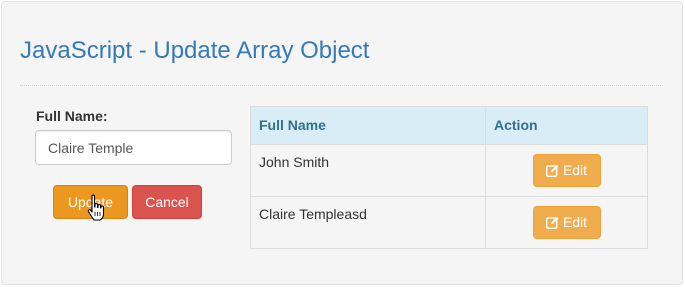  What do you see at coordinates (368, 222) in the screenshot?
I see `row-name: Claire Templeasd` at bounding box center [368, 222].